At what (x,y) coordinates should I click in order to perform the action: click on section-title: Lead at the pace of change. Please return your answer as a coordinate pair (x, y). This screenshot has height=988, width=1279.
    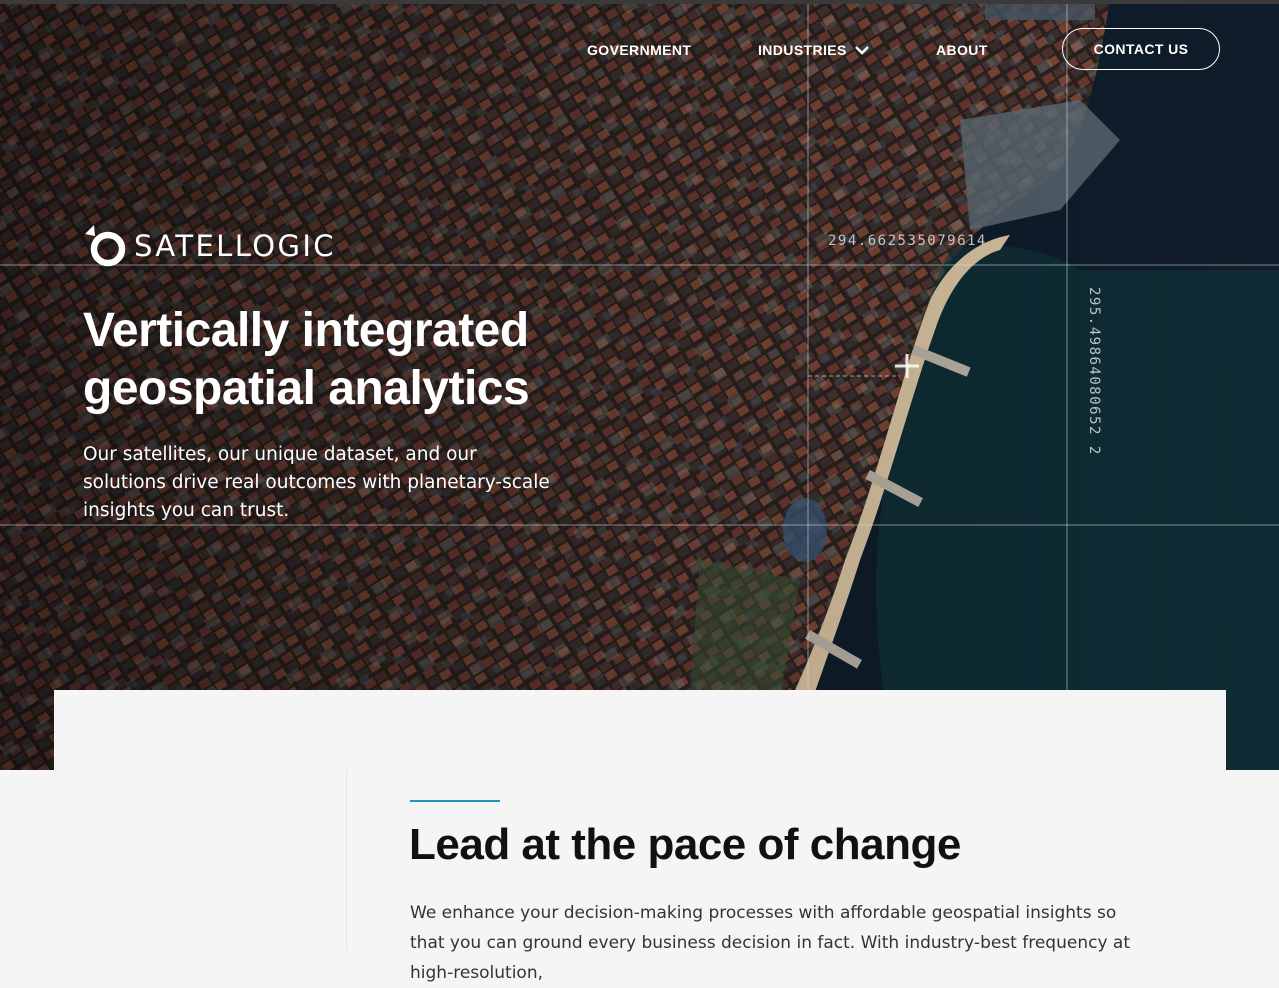
    Looking at the image, I should click on (685, 844).